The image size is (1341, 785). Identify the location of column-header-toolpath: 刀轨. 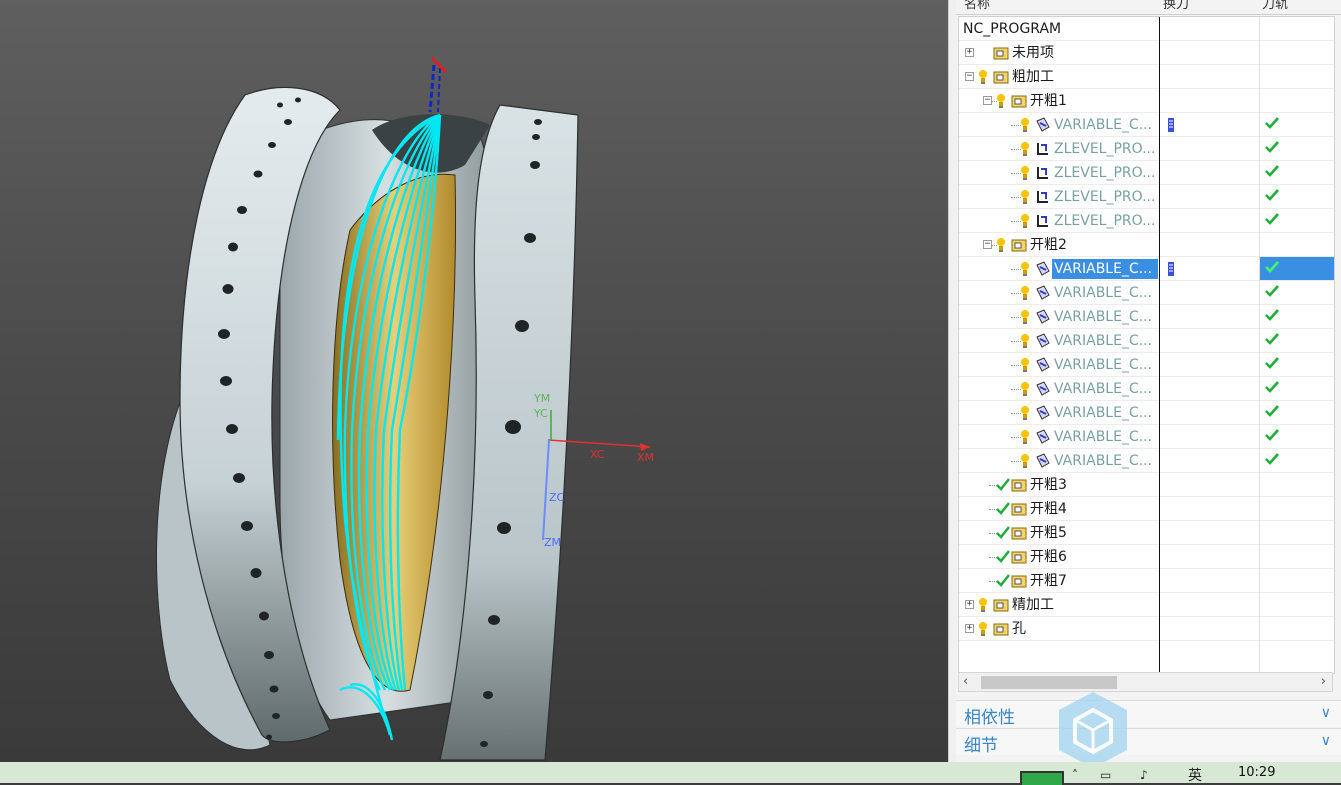
(1275, 7).